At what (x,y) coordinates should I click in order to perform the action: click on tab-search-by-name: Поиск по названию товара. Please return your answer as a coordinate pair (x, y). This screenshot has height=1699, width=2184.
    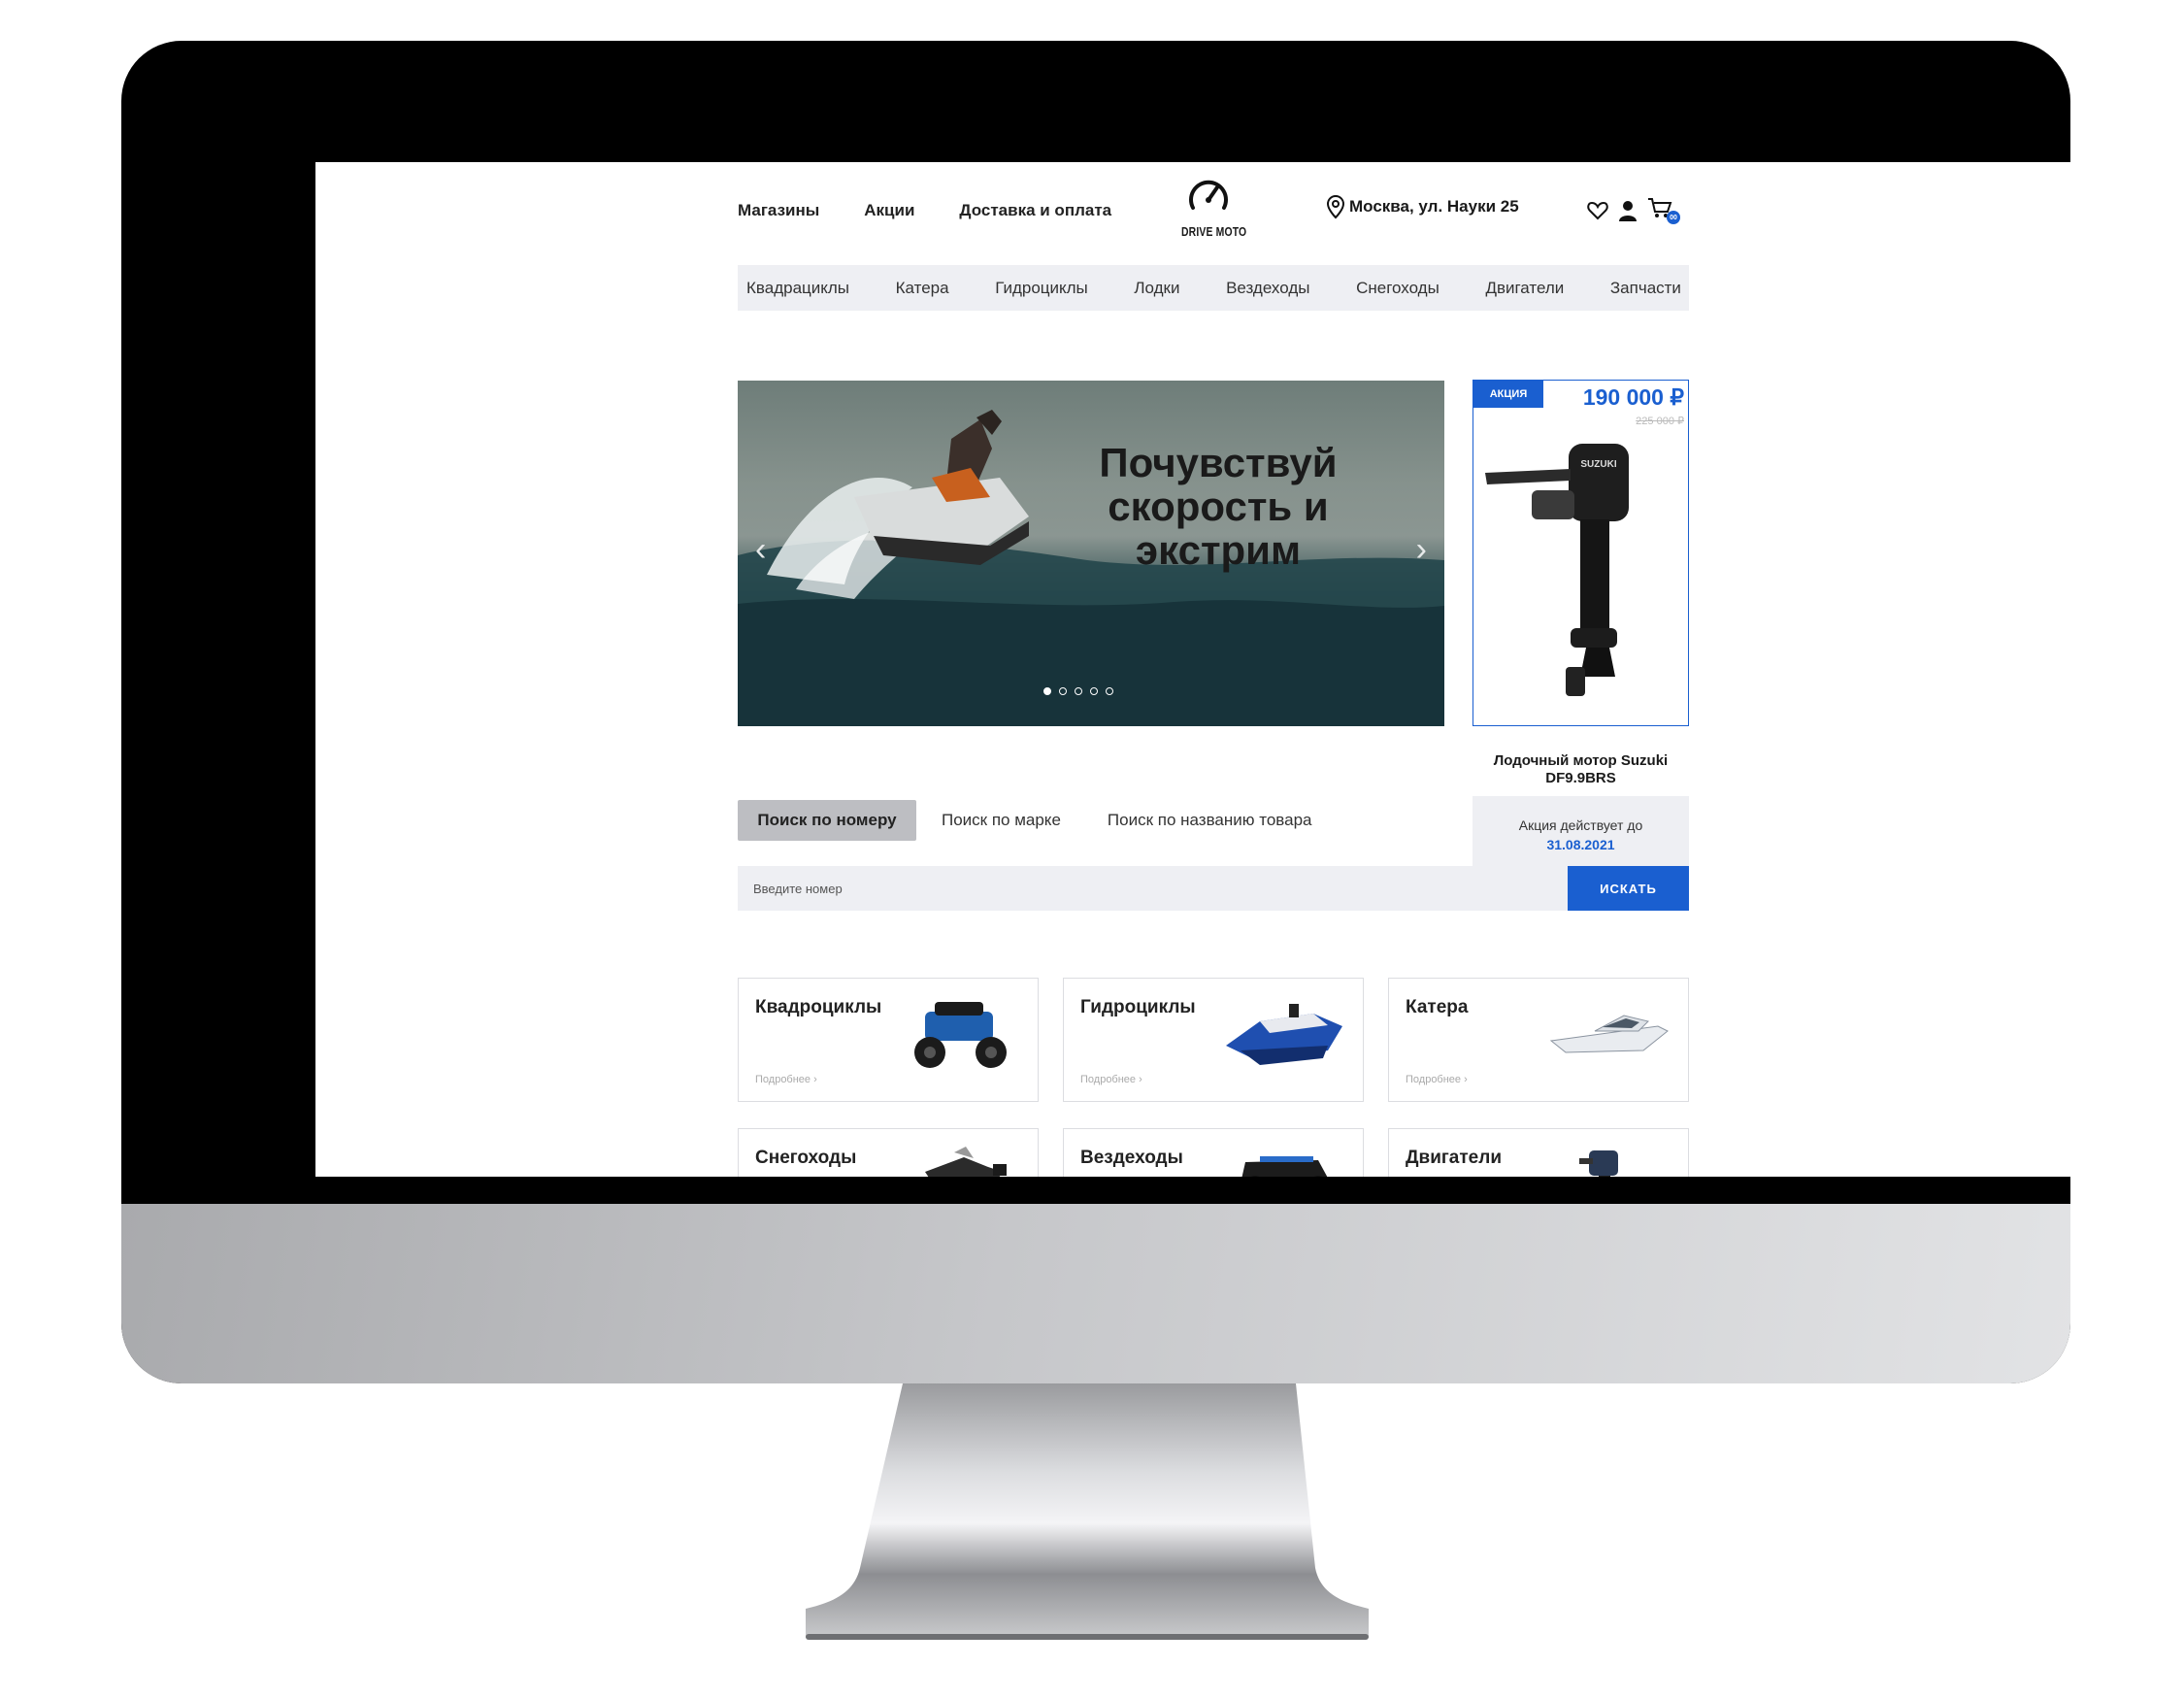
    Looking at the image, I should click on (1210, 820).